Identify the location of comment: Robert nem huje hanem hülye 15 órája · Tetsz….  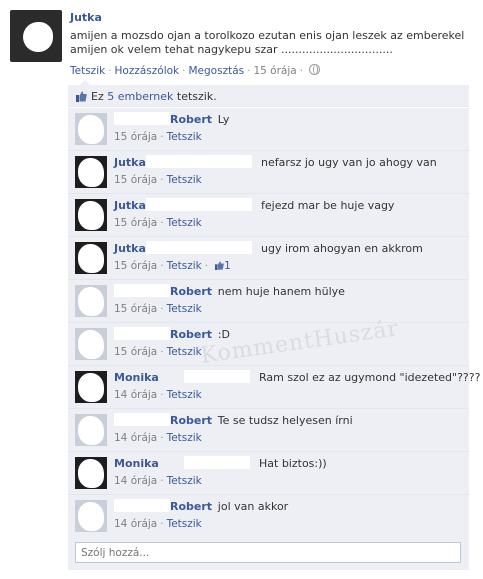
(268, 301).